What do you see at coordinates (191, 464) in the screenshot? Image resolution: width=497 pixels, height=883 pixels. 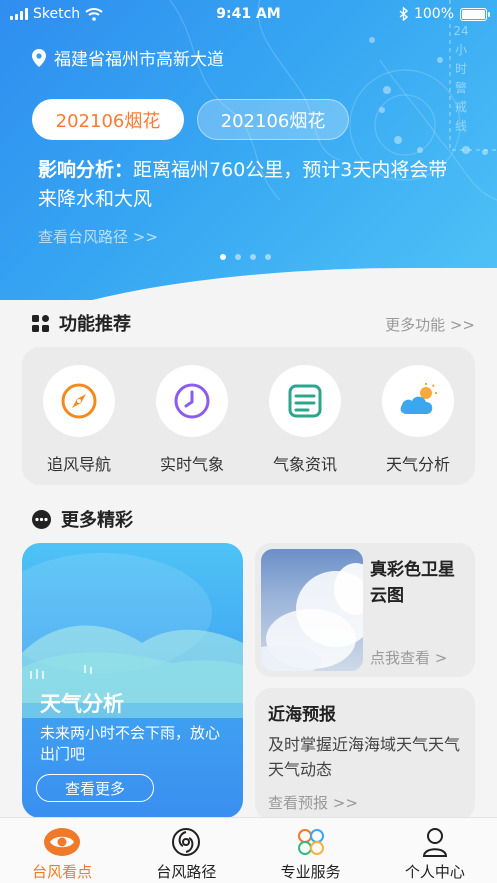 I see `feature-label: 实时气象` at bounding box center [191, 464].